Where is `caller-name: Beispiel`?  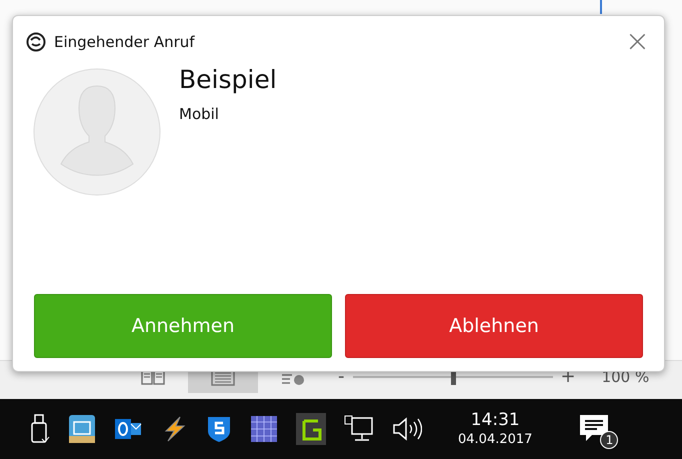 caller-name: Beispiel is located at coordinates (228, 80).